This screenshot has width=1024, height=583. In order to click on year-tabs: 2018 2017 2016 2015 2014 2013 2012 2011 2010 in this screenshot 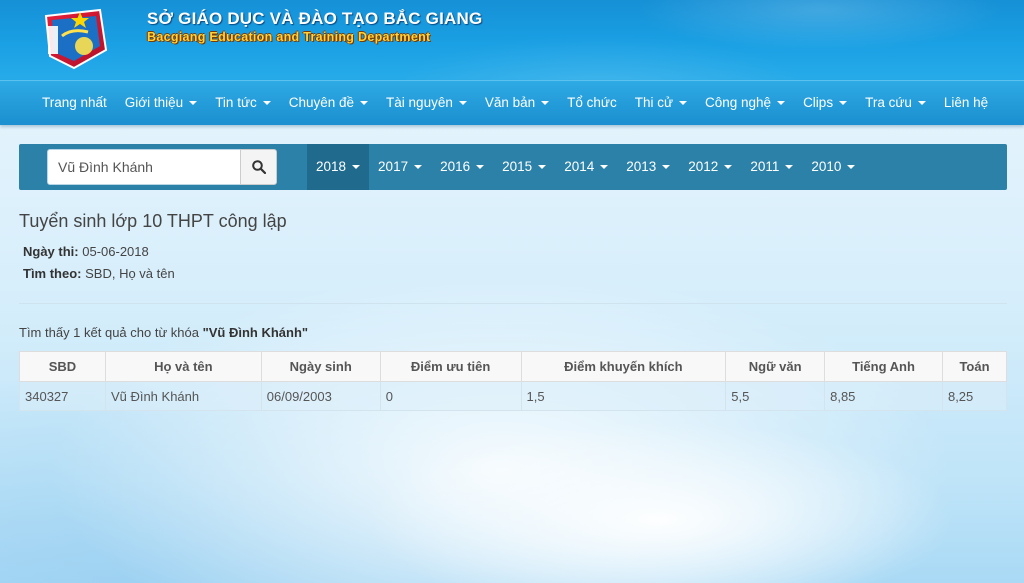, I will do `click(585, 167)`.